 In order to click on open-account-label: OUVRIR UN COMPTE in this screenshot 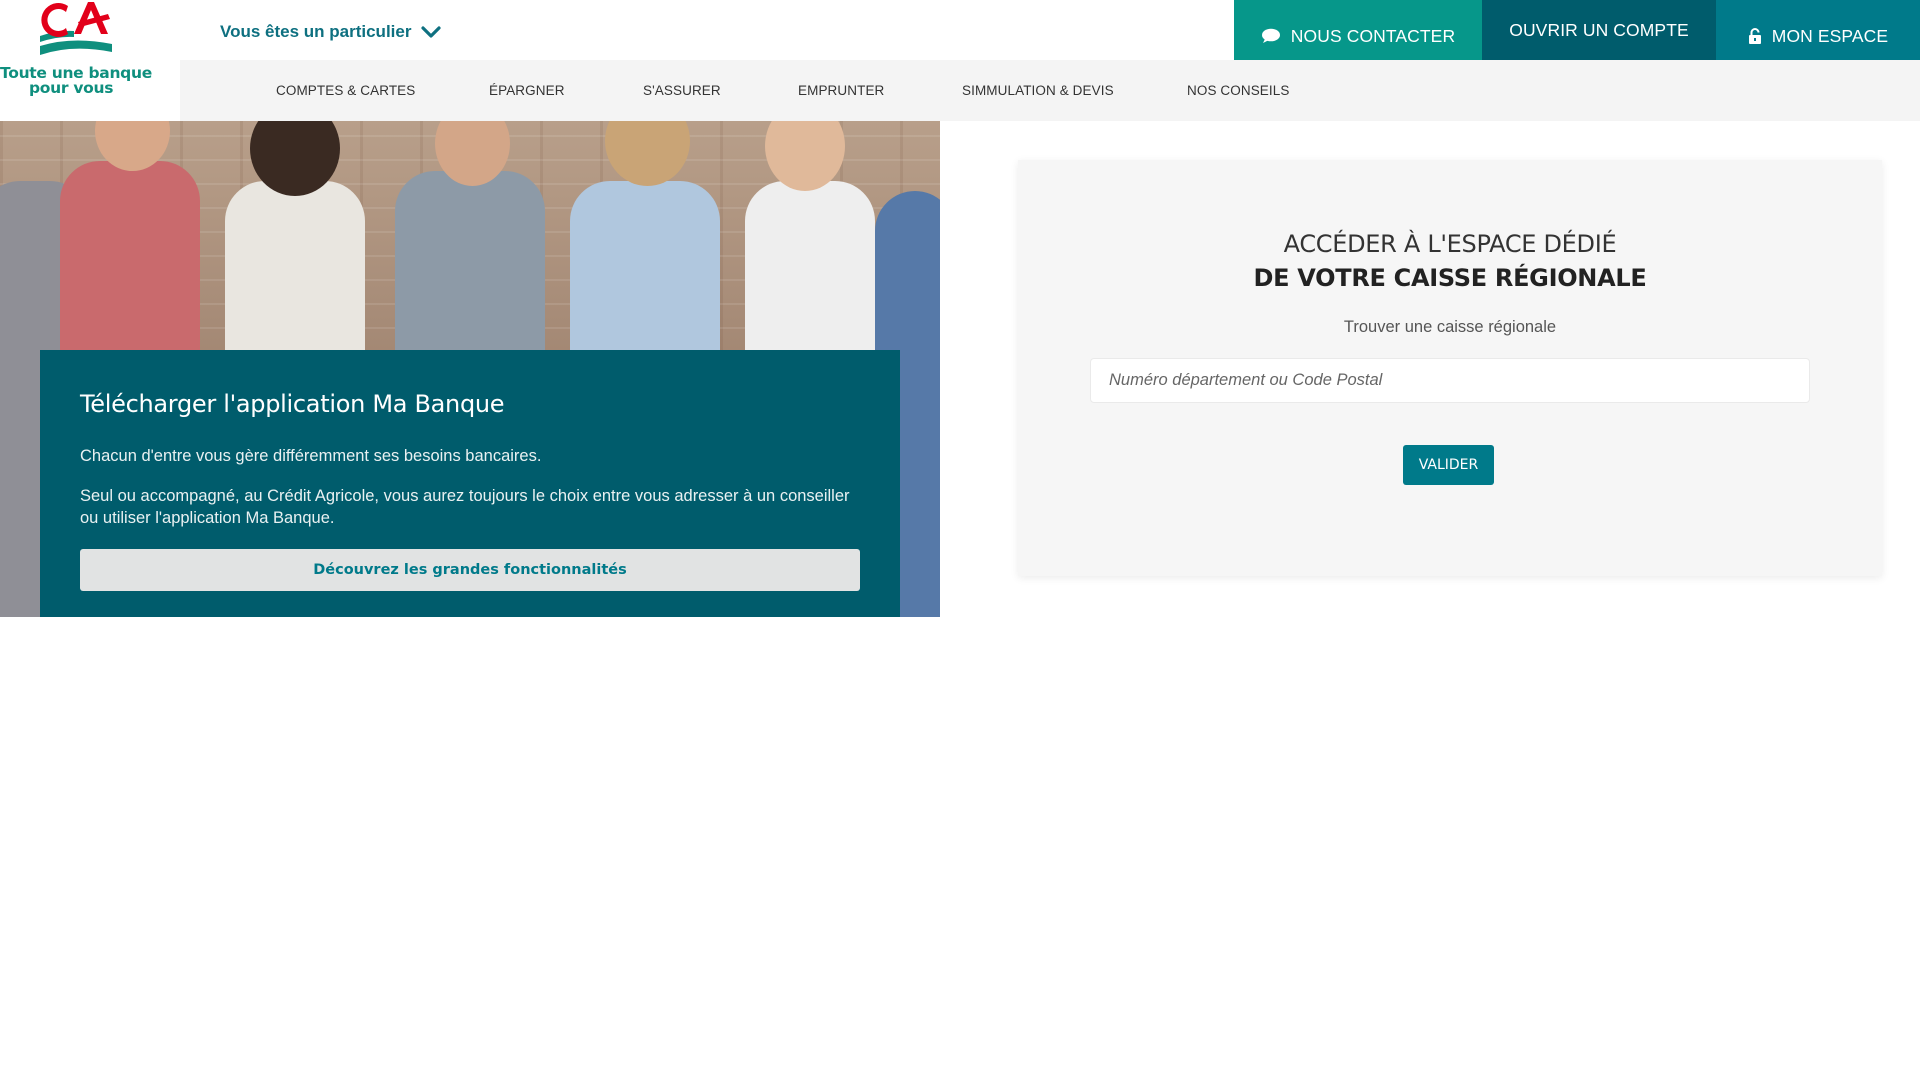, I will do `click(1599, 29)`.